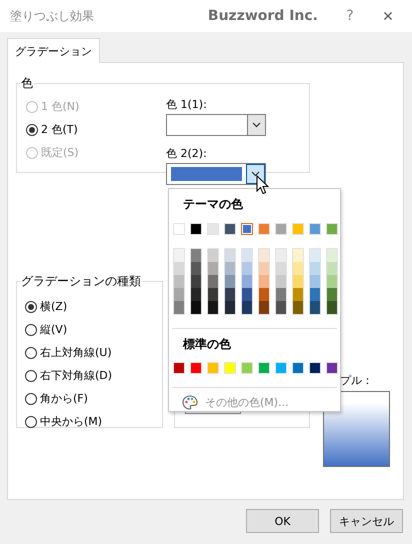  Describe the element at coordinates (187, 104) in the screenshot. I see `field-label: 色 1(1):` at that location.